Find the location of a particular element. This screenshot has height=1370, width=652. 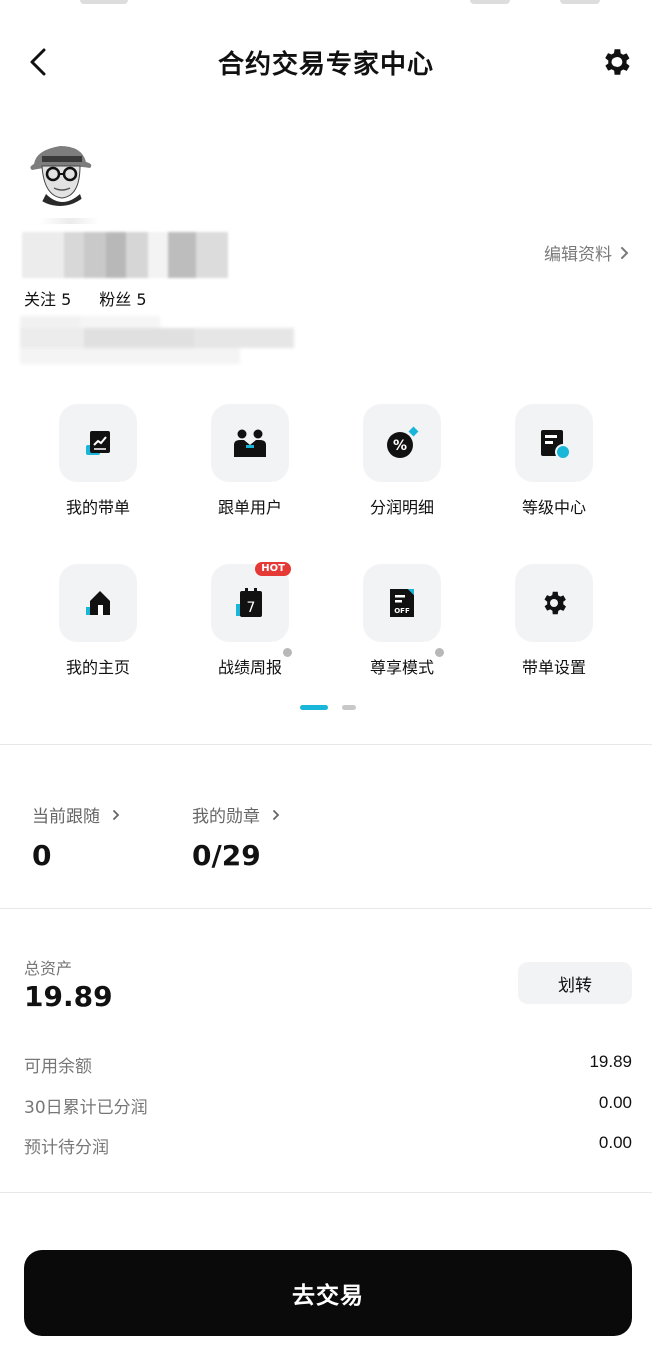

home-icon is located at coordinates (98, 603).